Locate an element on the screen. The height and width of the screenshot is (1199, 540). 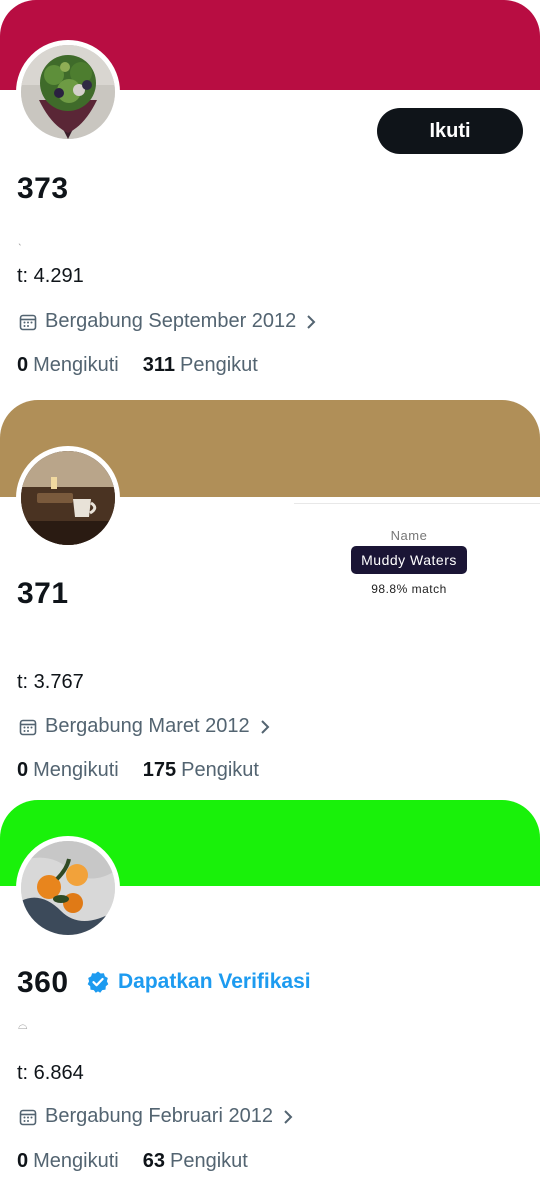
profile-name: 371 is located at coordinates (43, 593).